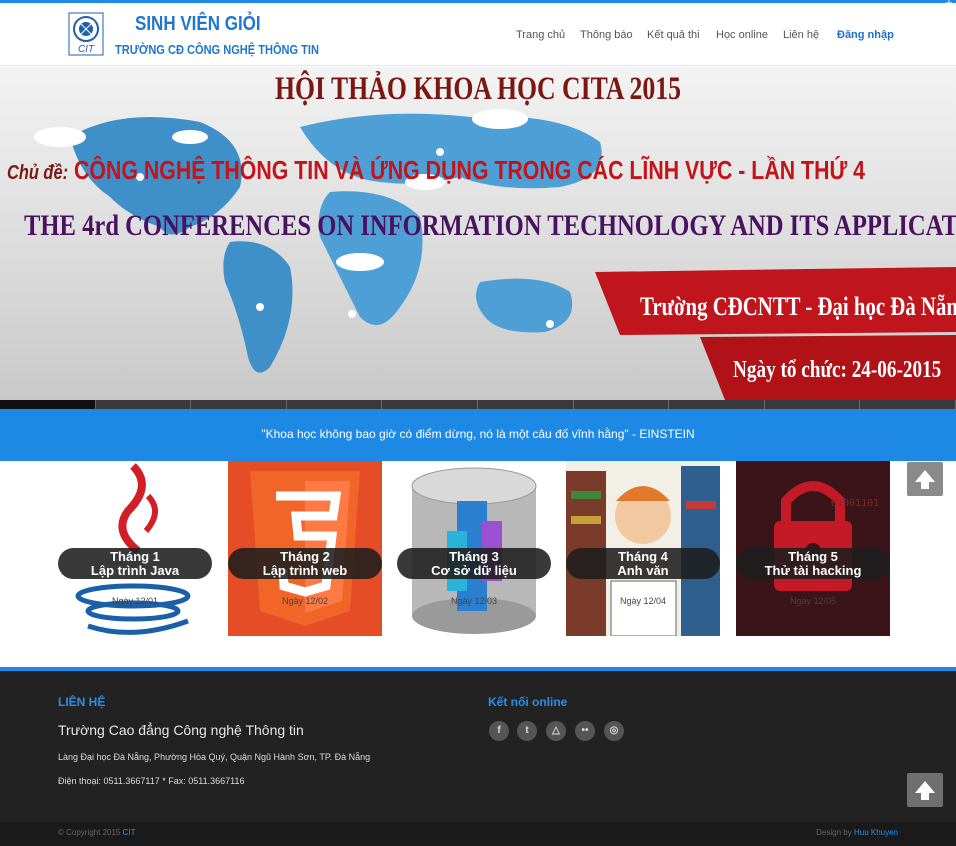 This screenshot has height=846, width=956. I want to click on course-pill: Tháng 3 Cơ sở dữ liệu, so click(474, 563).